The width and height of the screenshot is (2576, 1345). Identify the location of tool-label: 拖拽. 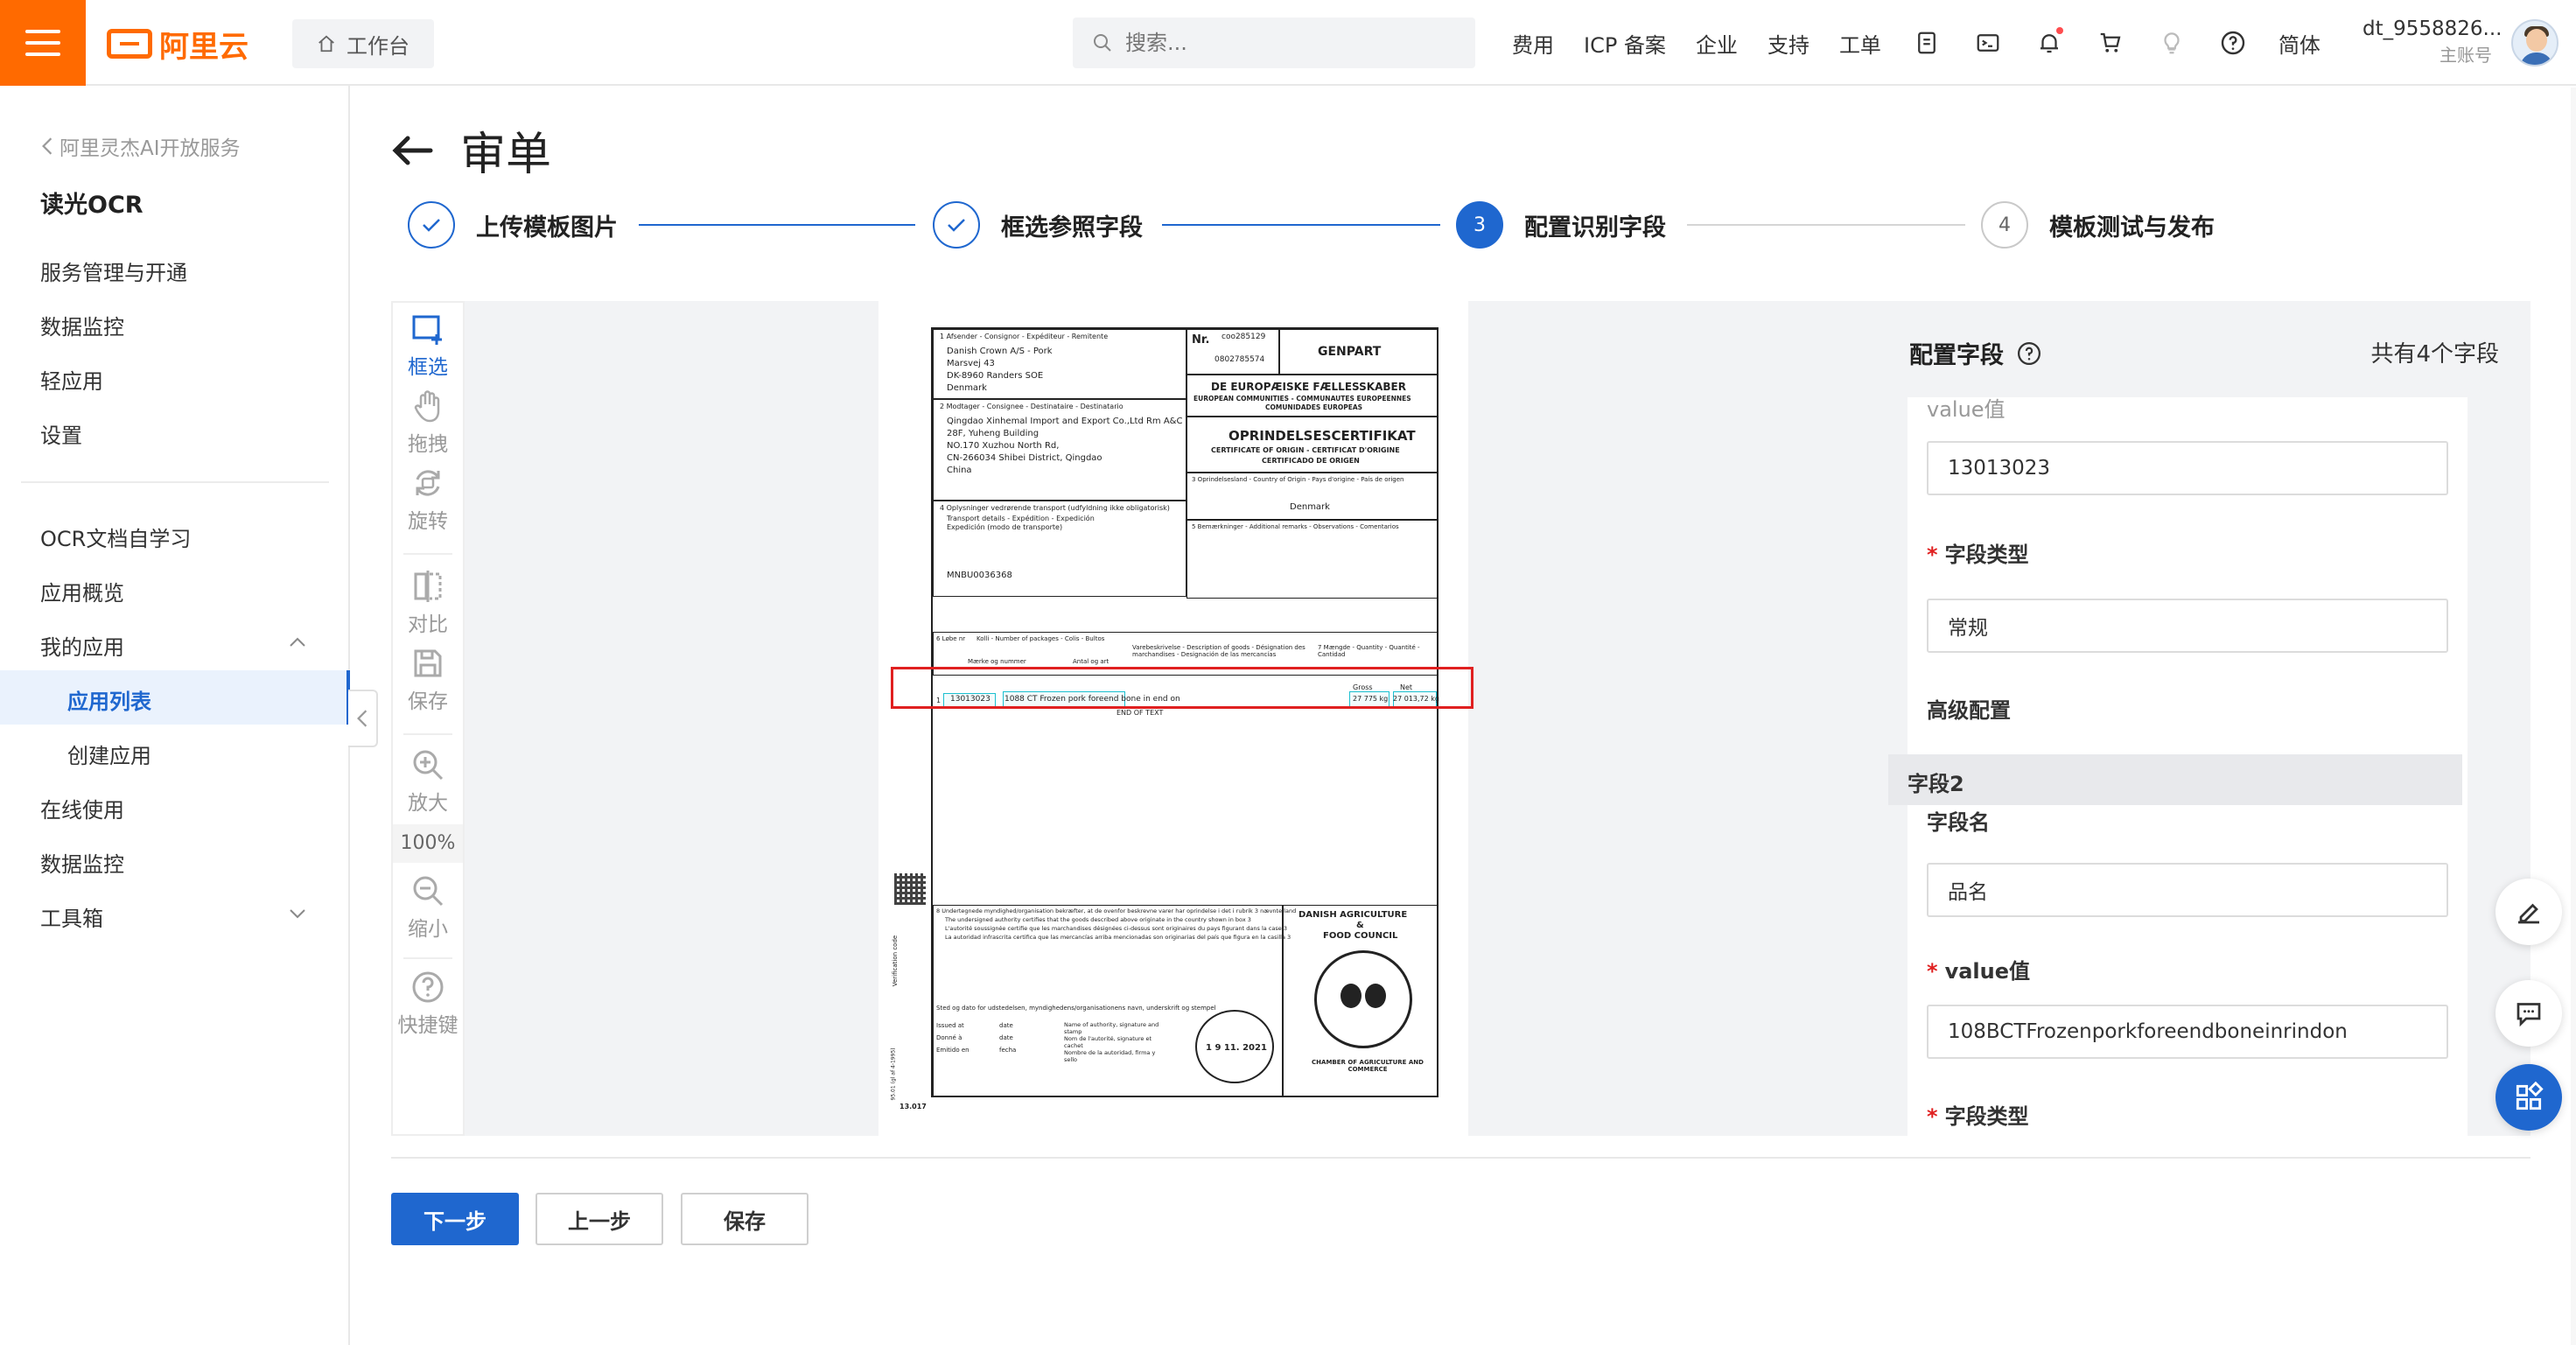
(428, 444).